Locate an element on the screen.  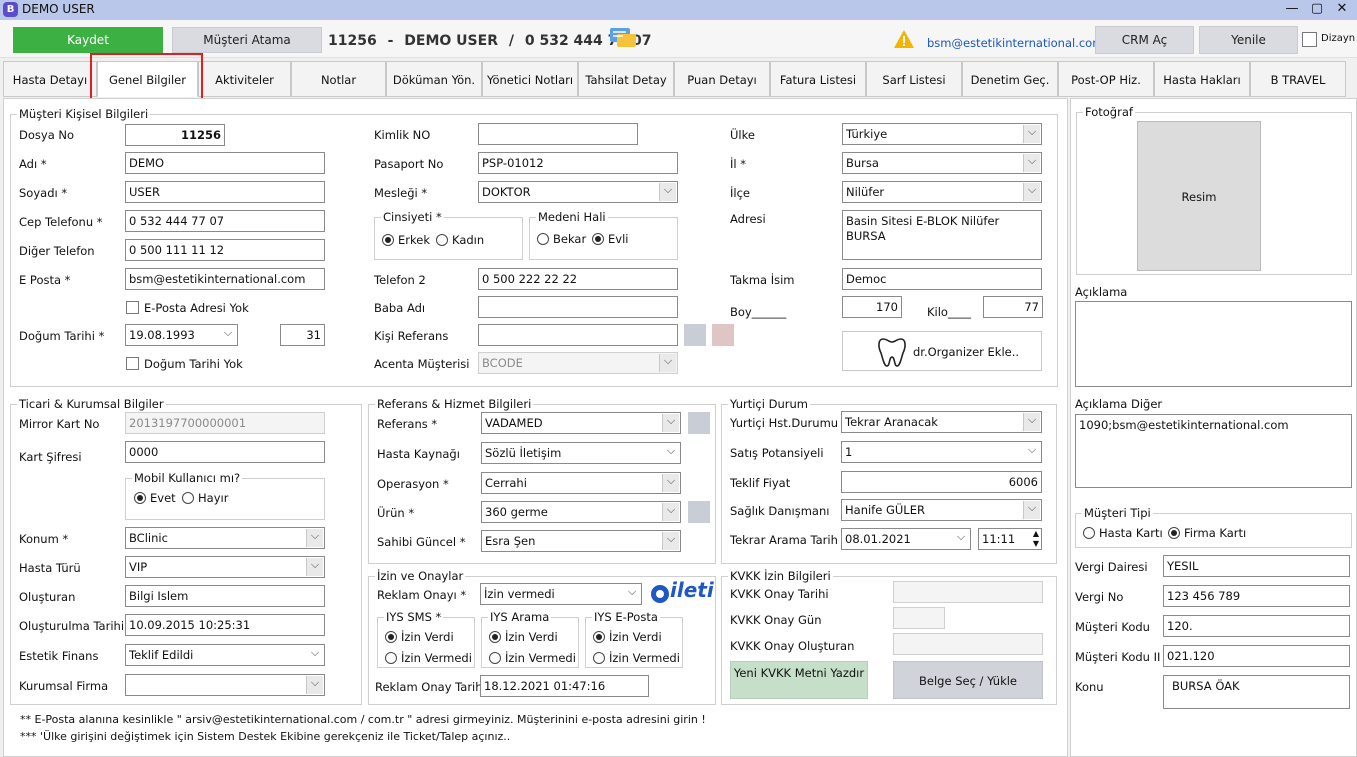
photo-placeholder: Resim is located at coordinates (1199, 196).